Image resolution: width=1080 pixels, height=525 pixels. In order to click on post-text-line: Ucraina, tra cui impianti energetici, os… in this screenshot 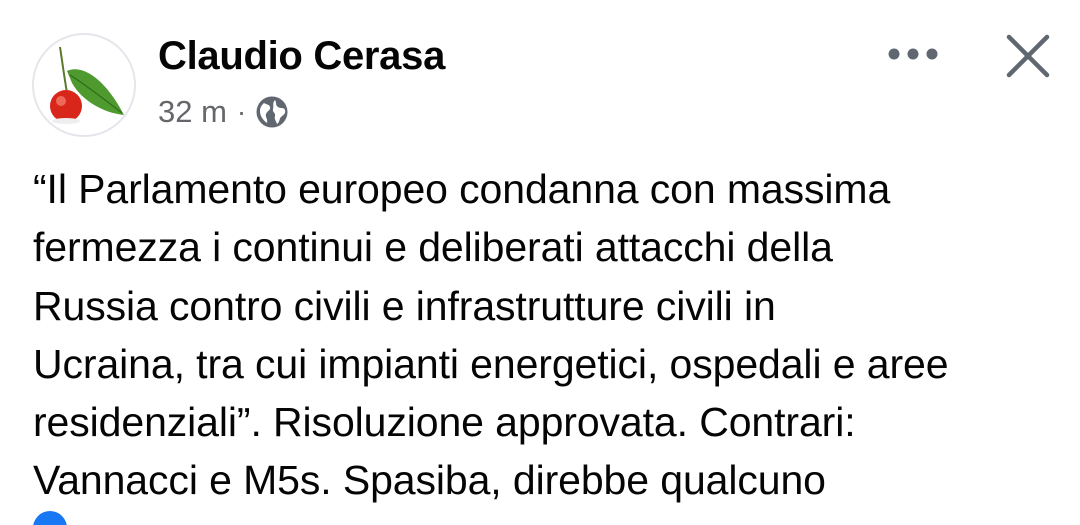, I will do `click(491, 363)`.